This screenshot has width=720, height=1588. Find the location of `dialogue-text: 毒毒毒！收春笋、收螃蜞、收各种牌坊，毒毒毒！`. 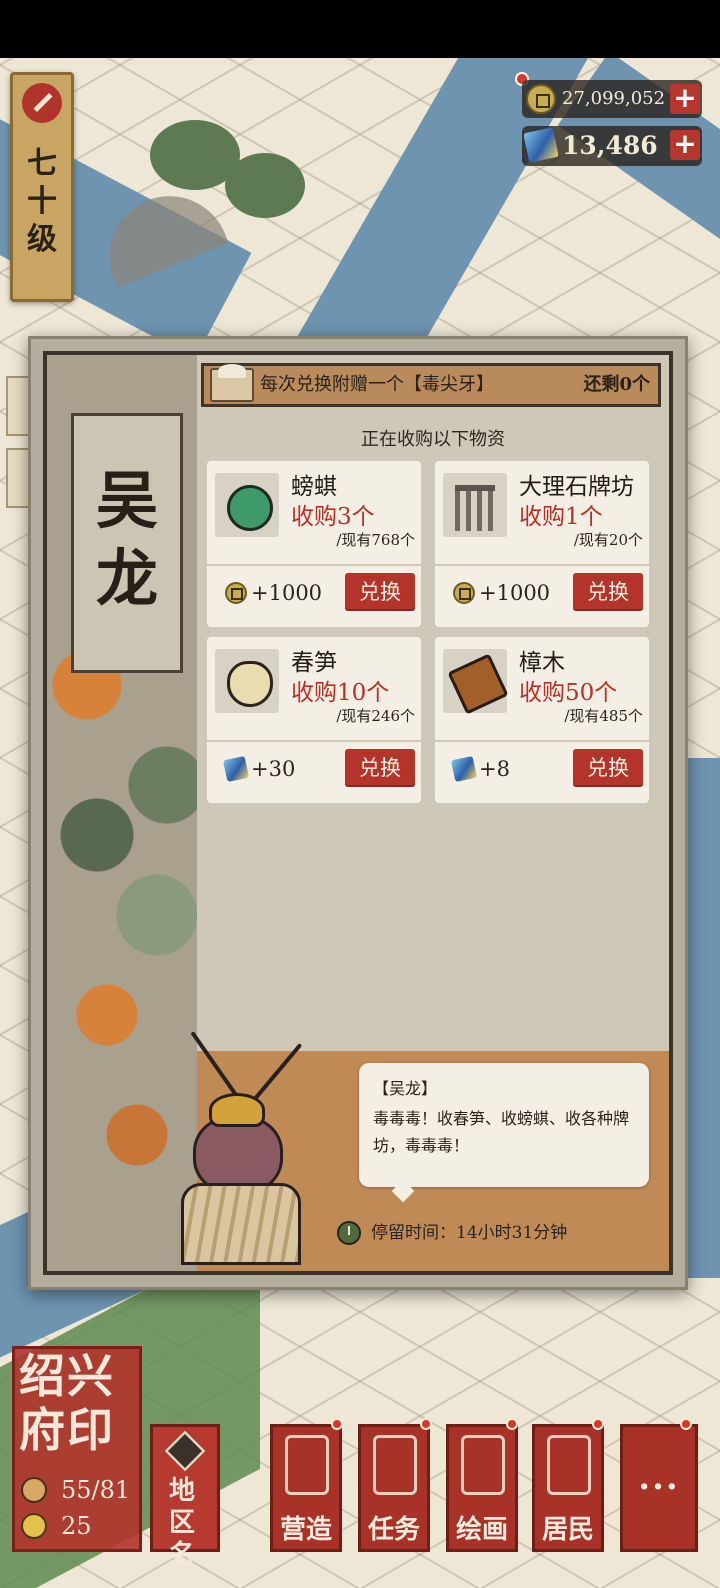

dialogue-text: 毒毒毒！收春笋、收螃蜞、收各种牌坊，毒毒毒！ is located at coordinates (501, 1132).